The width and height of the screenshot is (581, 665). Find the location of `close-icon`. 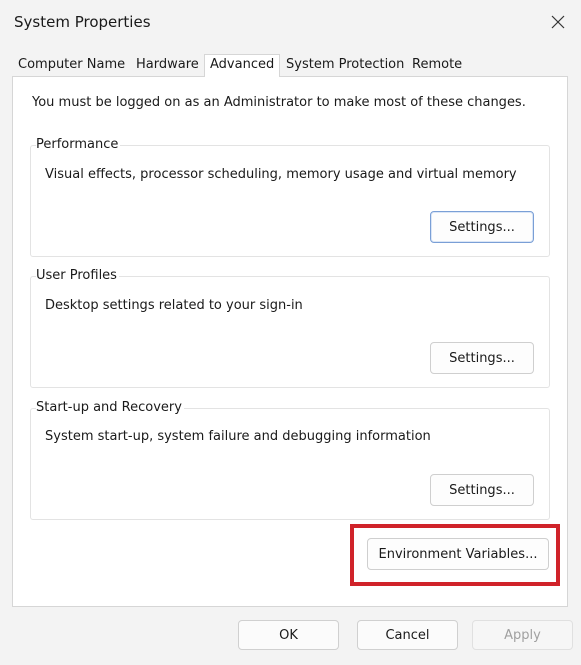

close-icon is located at coordinates (558, 22).